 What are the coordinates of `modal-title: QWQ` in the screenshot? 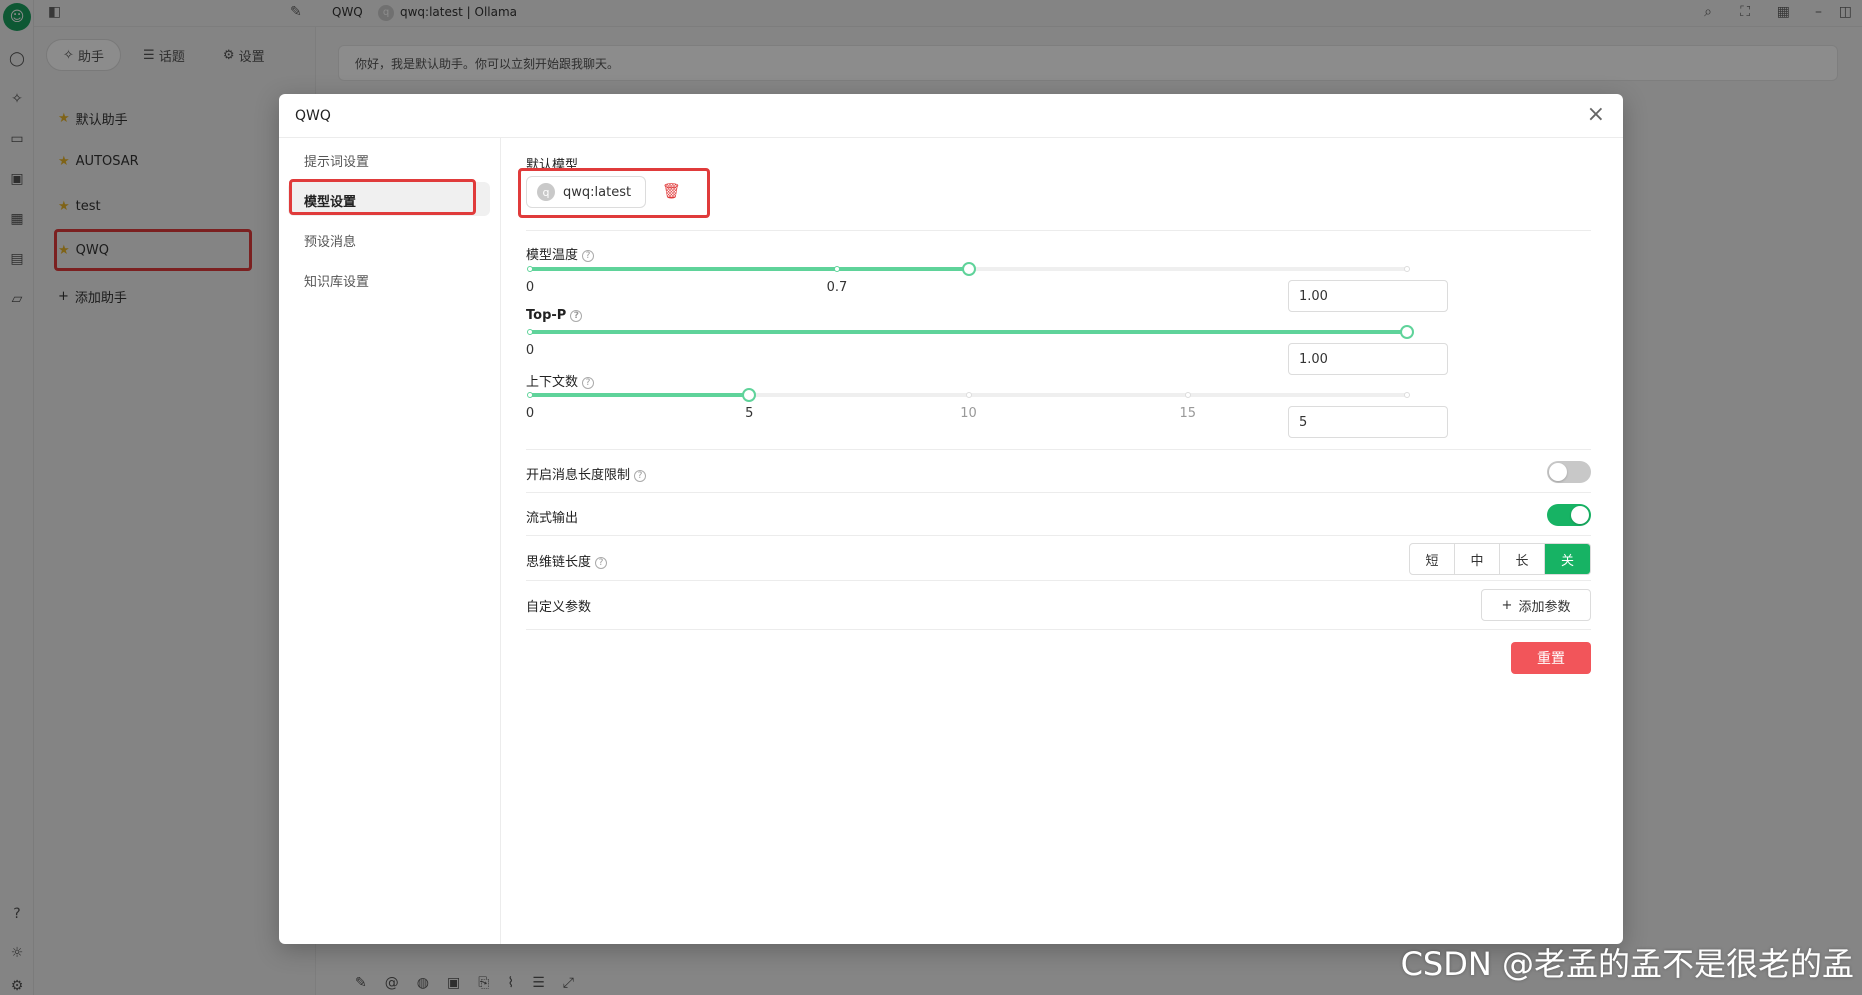 It's located at (313, 116).